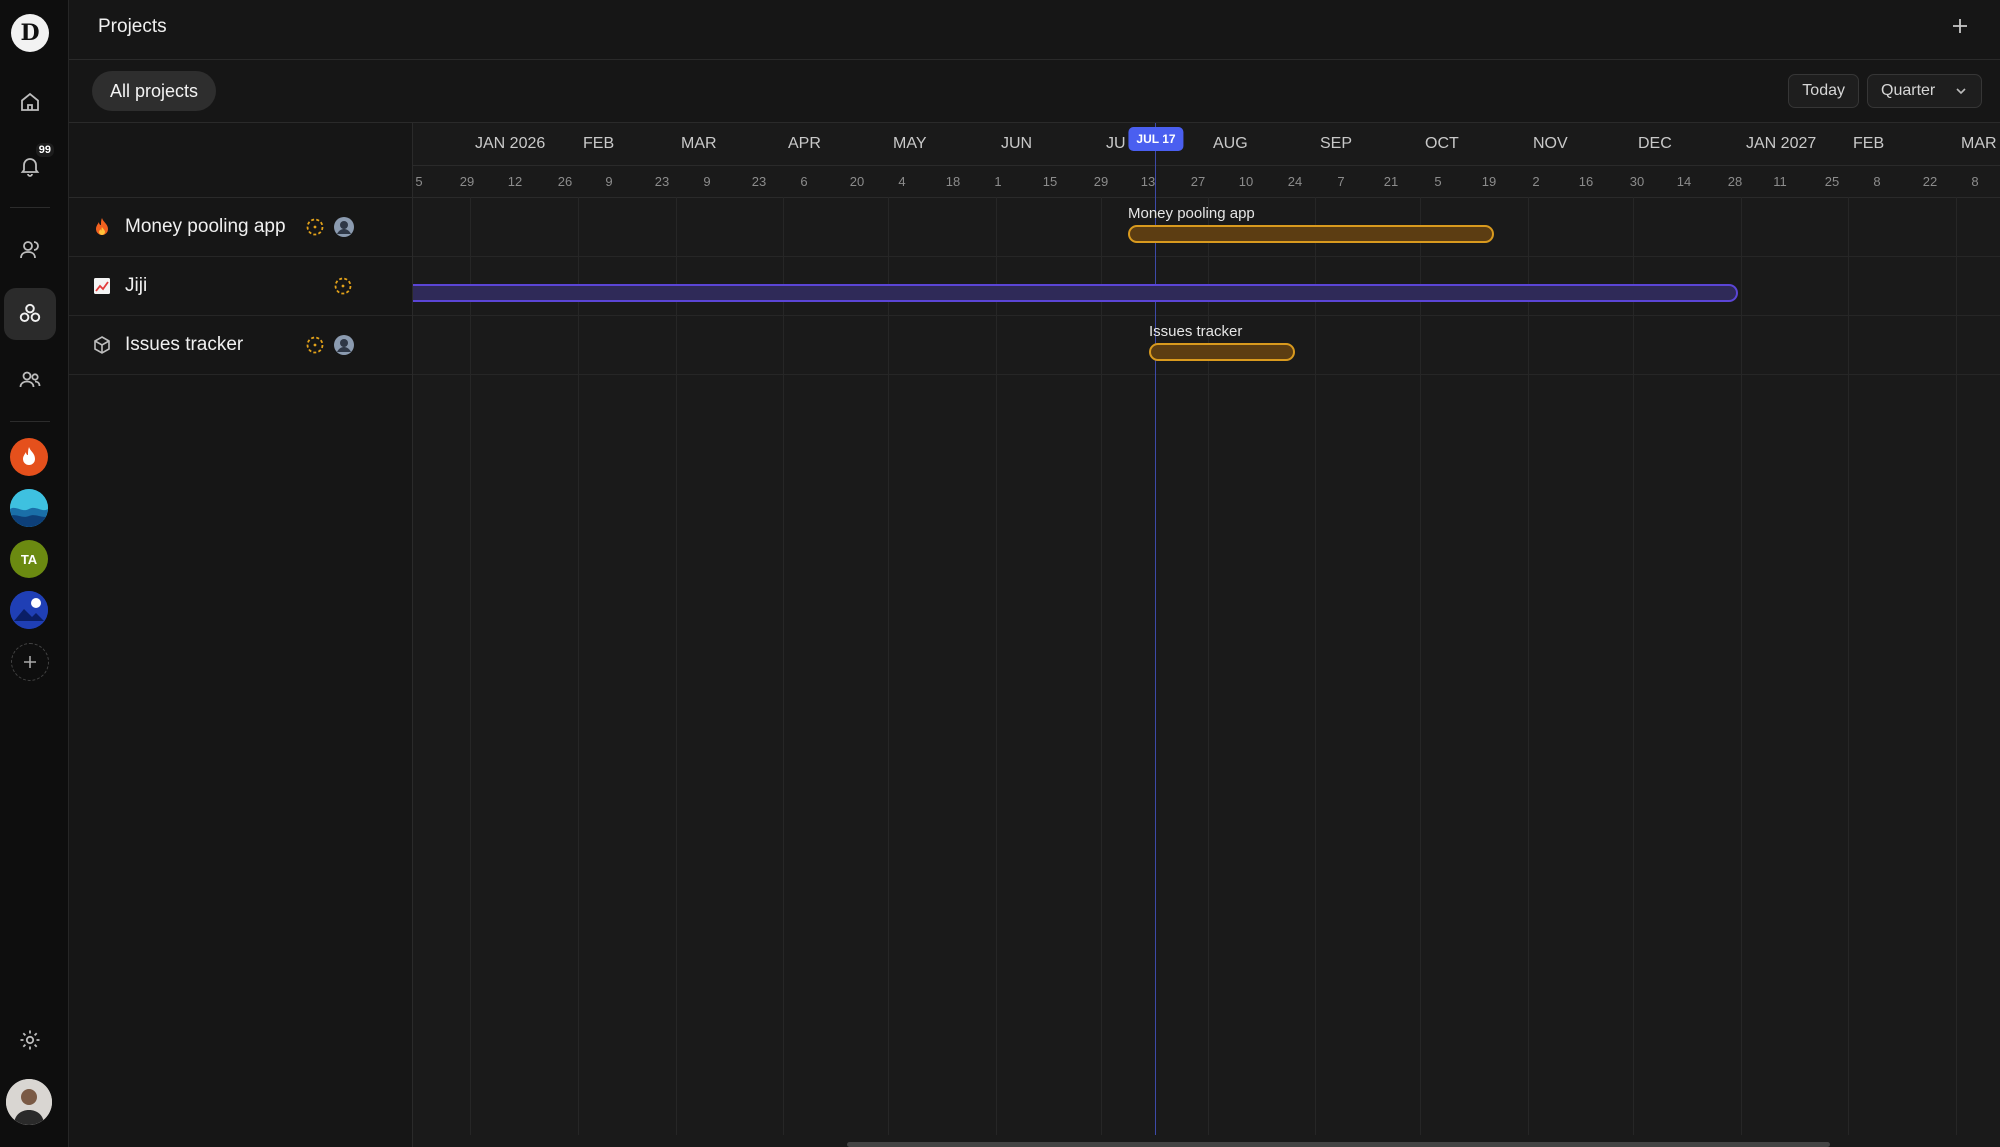 This screenshot has width=2000, height=1147. Describe the element at coordinates (1655, 143) in the screenshot. I see `month-label: DEC` at that location.